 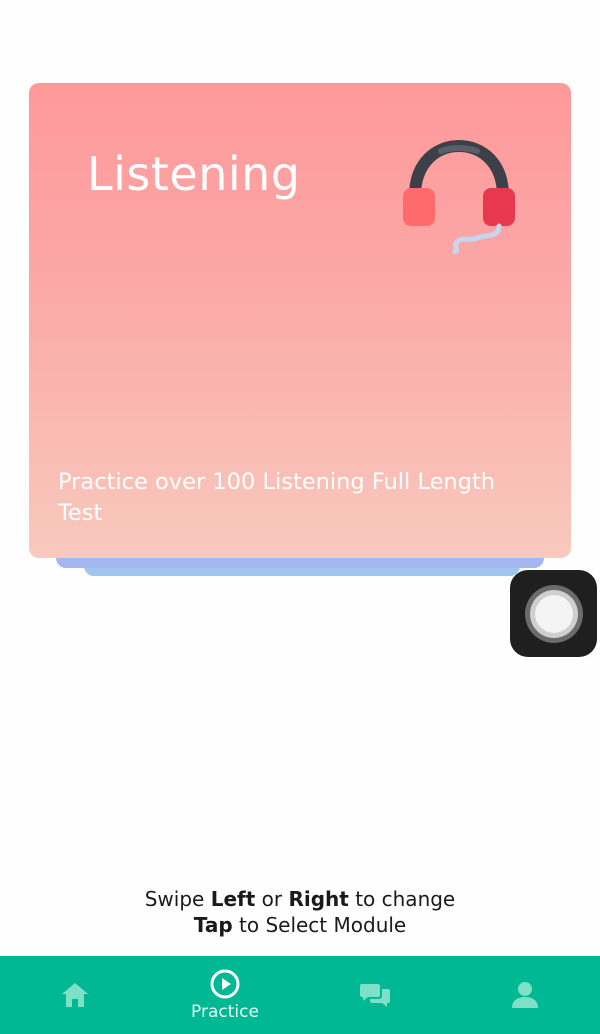 What do you see at coordinates (300, 899) in the screenshot?
I see `hint-line-1: Swipe Left or Right to change` at bounding box center [300, 899].